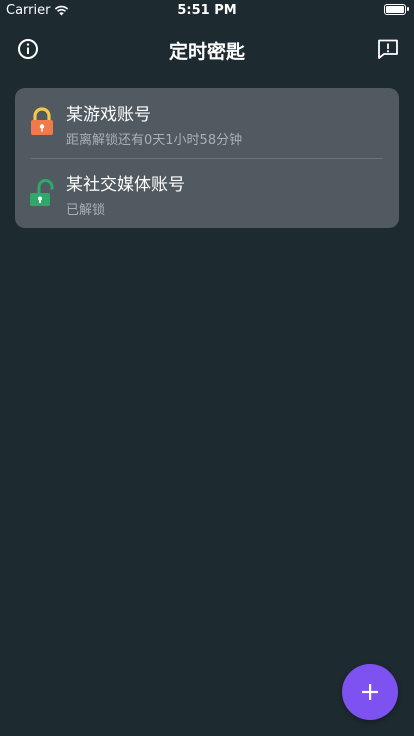  I want to click on nav-bar: 定时密匙, so click(207, 50).